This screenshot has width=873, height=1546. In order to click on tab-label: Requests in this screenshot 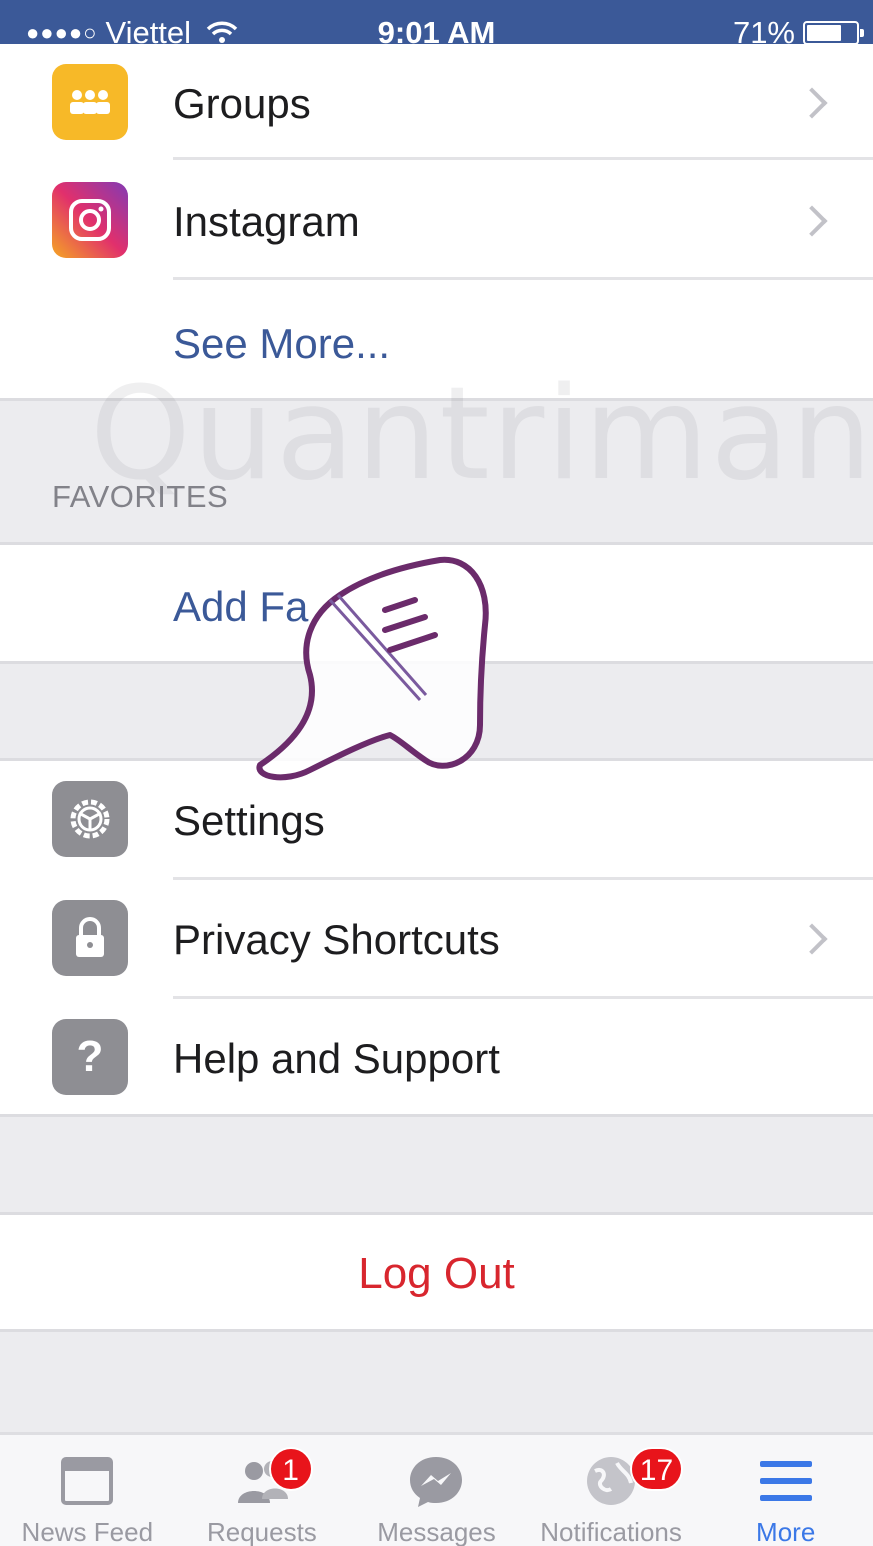, I will do `click(261, 1531)`.